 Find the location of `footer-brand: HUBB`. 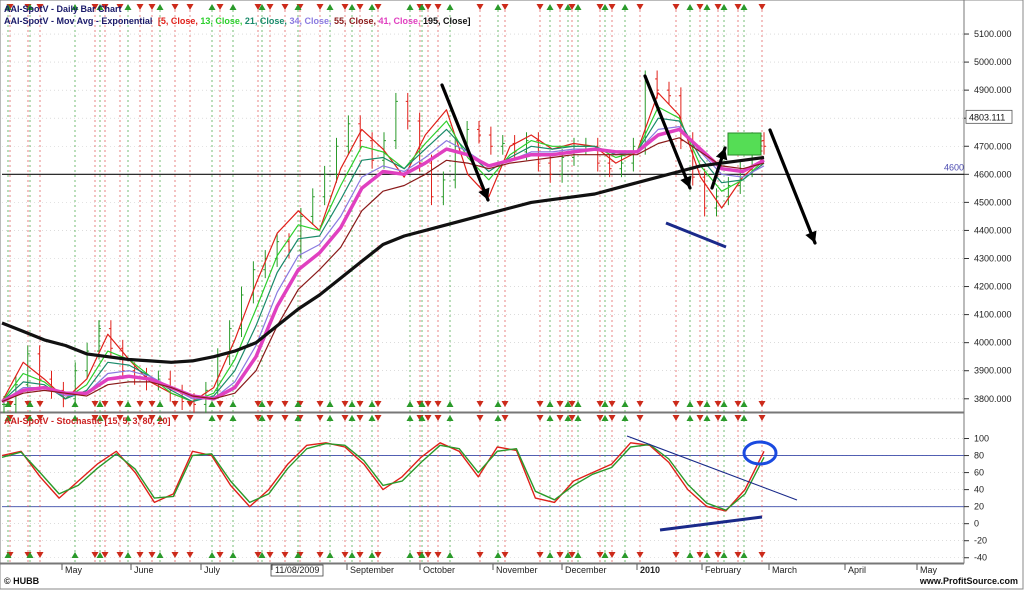

footer-brand: HUBB is located at coordinates (26, 581).